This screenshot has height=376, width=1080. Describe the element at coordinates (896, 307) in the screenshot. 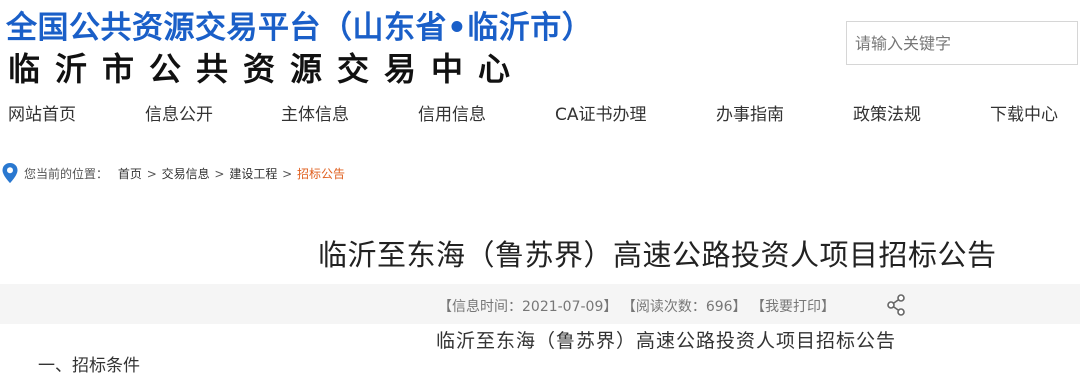

I see `share-icon` at that location.